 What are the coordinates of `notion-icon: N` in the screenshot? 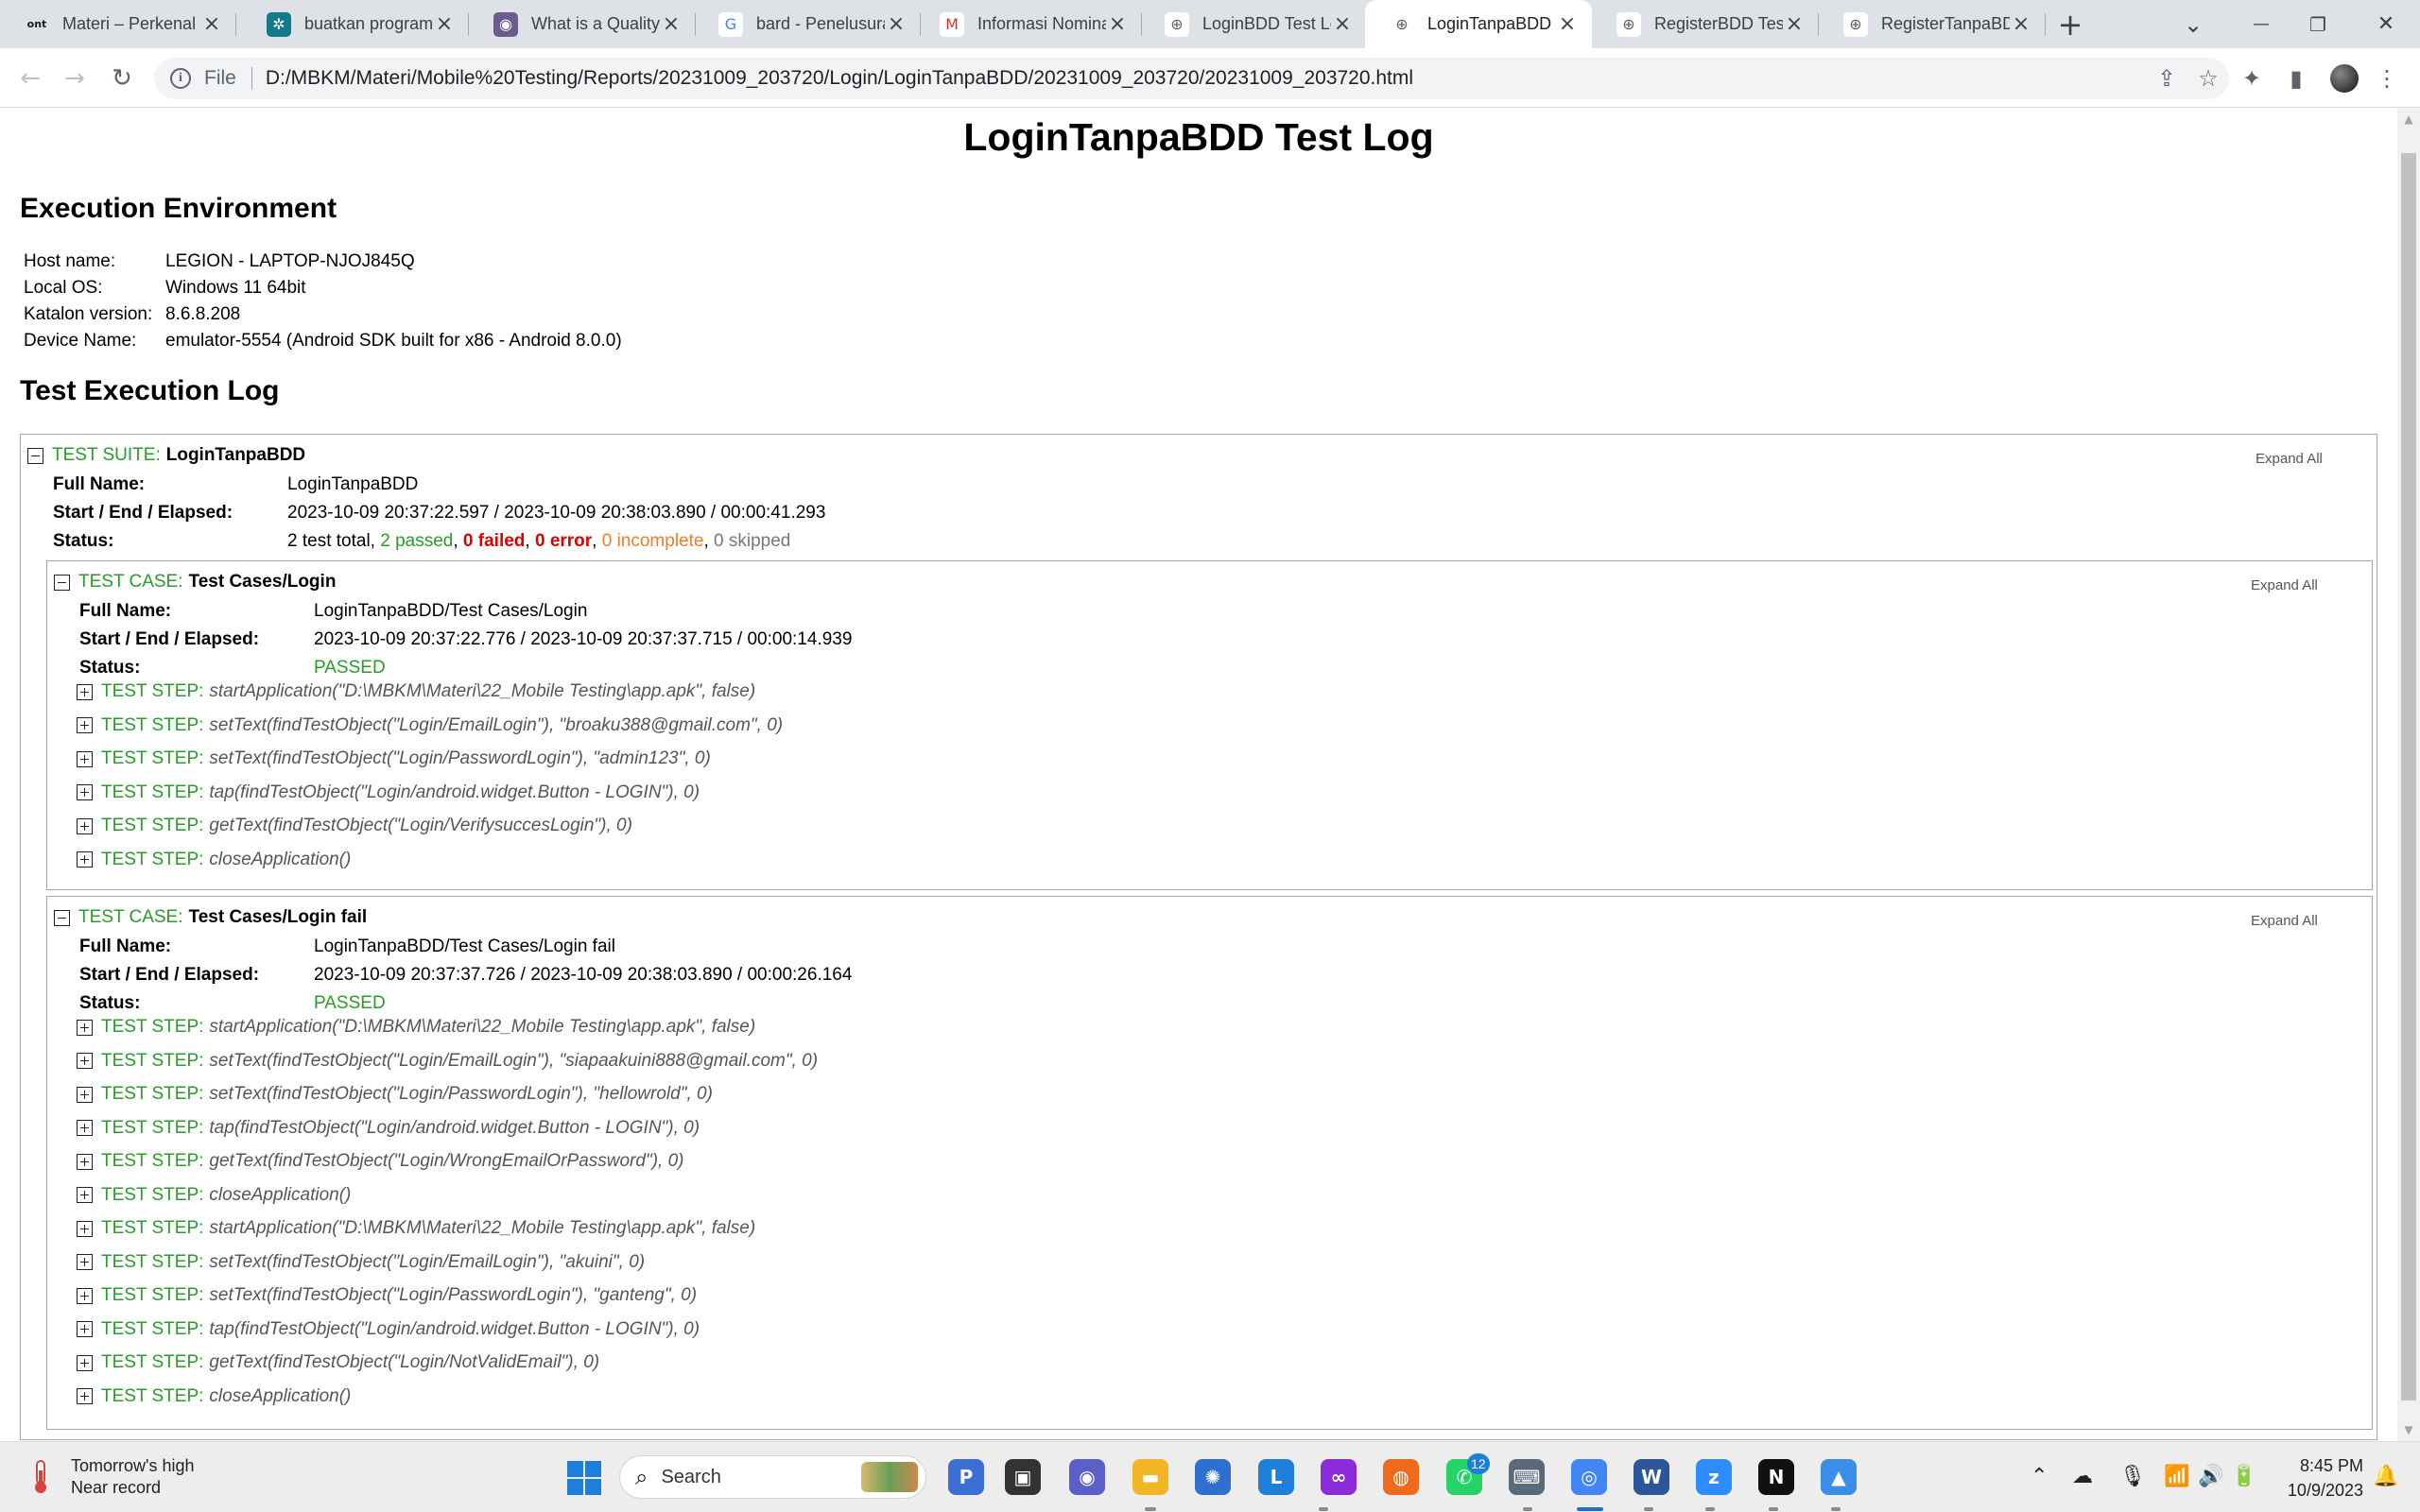 It's located at (1776, 1477).